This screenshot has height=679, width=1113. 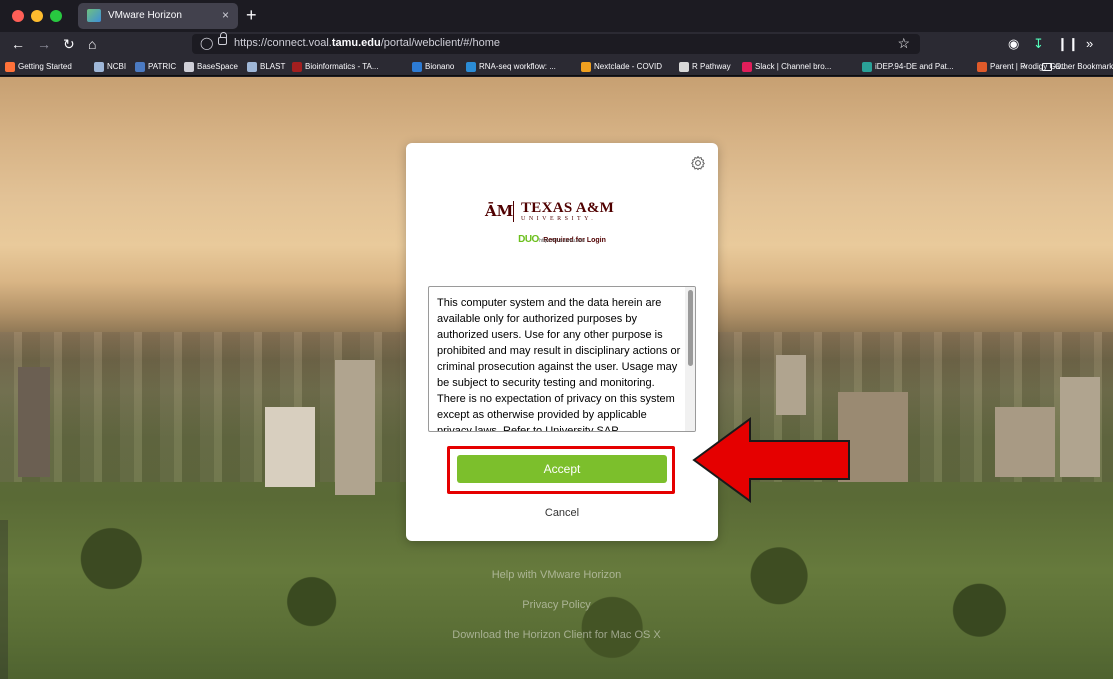 I want to click on minimize-window-button, so click(x=37, y=16).